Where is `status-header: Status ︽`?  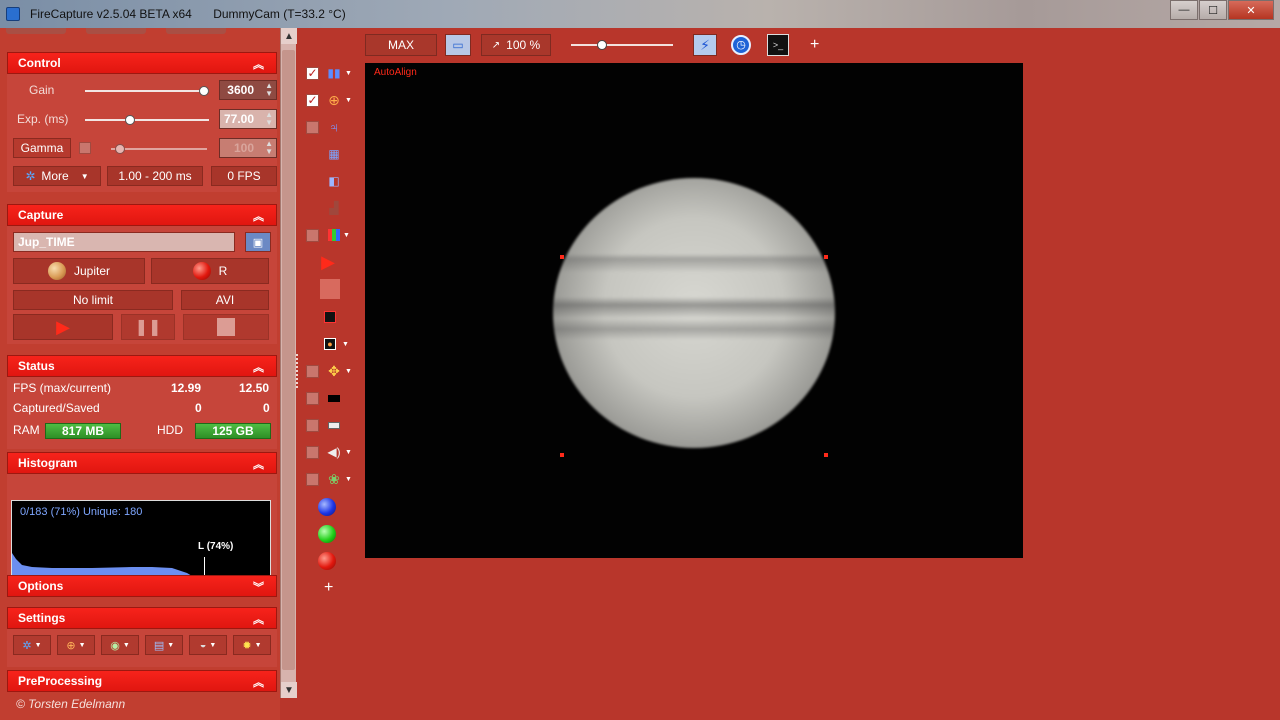
status-header: Status ︽ is located at coordinates (142, 366).